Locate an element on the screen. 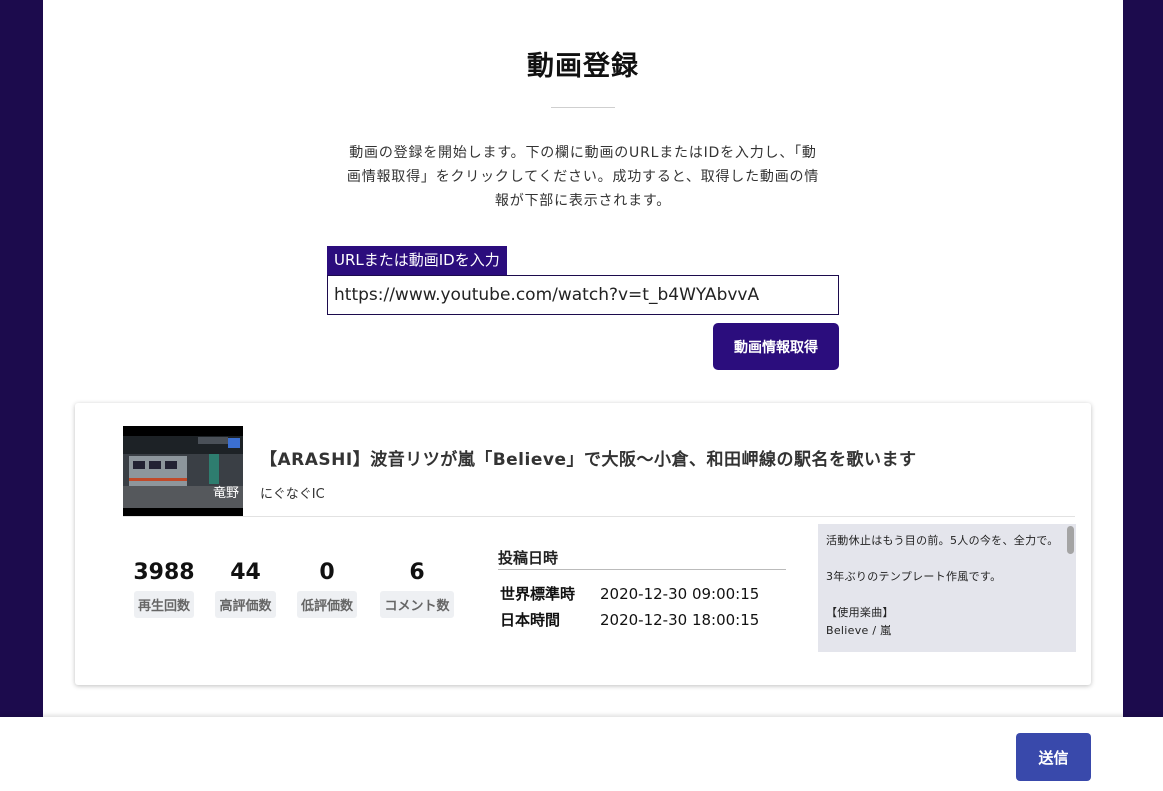  stat-comments: 6 コメント数 is located at coordinates (417, 588).